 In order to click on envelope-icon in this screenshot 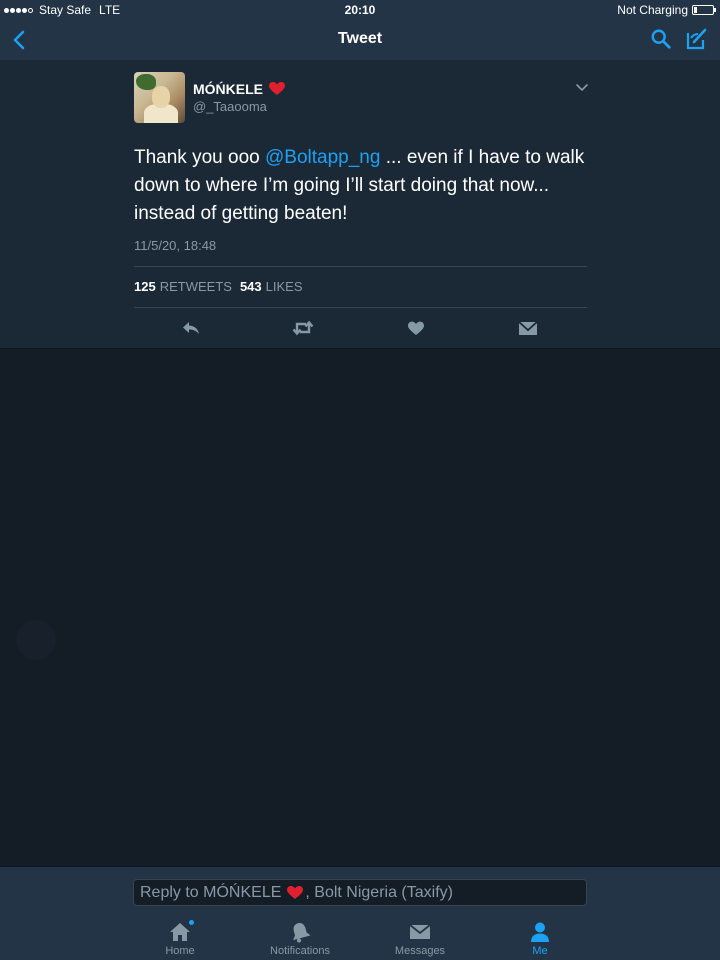, I will do `click(420, 932)`.